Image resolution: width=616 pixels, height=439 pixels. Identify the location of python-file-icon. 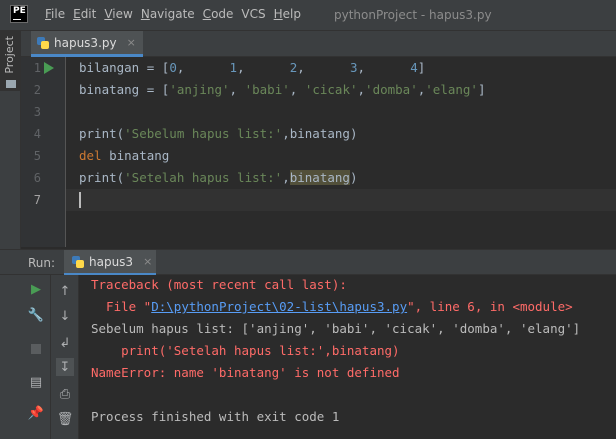
(43, 42).